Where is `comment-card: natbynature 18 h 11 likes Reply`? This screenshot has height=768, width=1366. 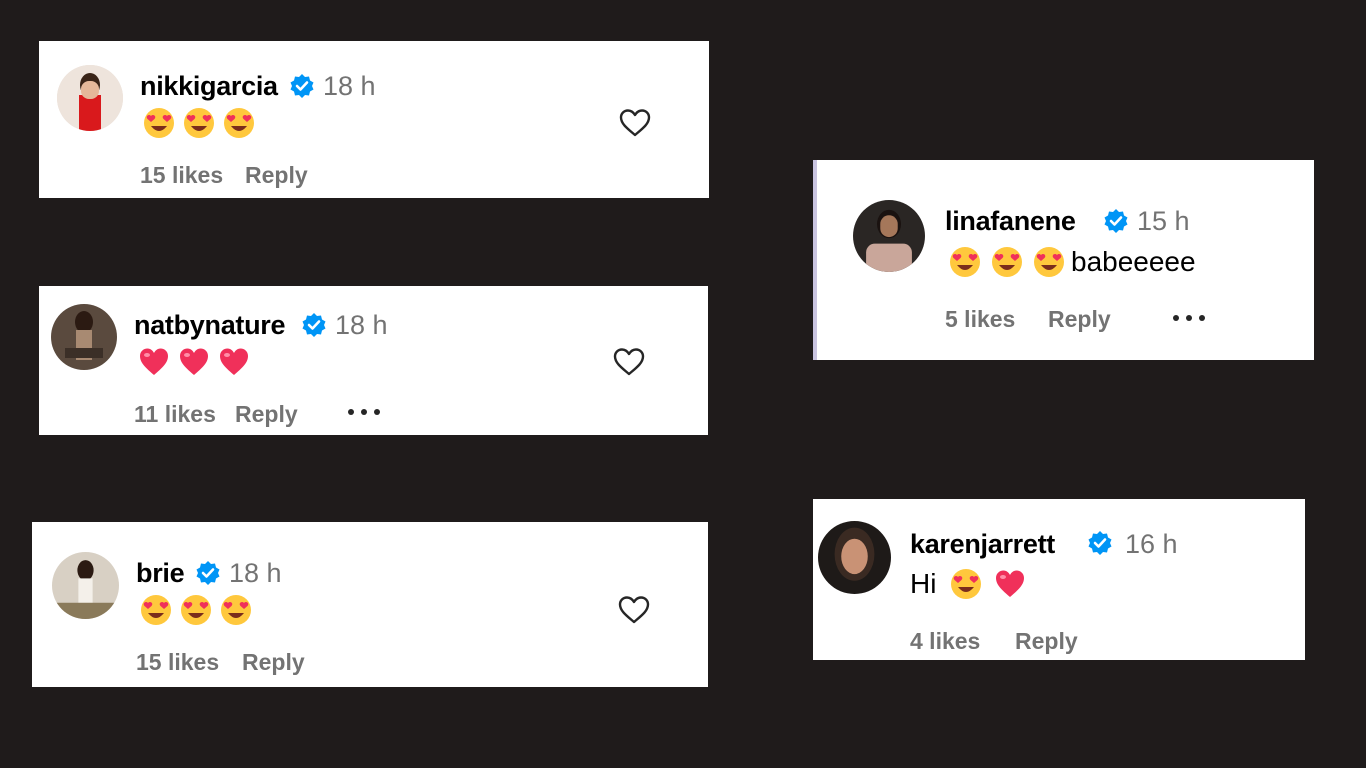 comment-card: natbynature 18 h 11 likes Reply is located at coordinates (373, 360).